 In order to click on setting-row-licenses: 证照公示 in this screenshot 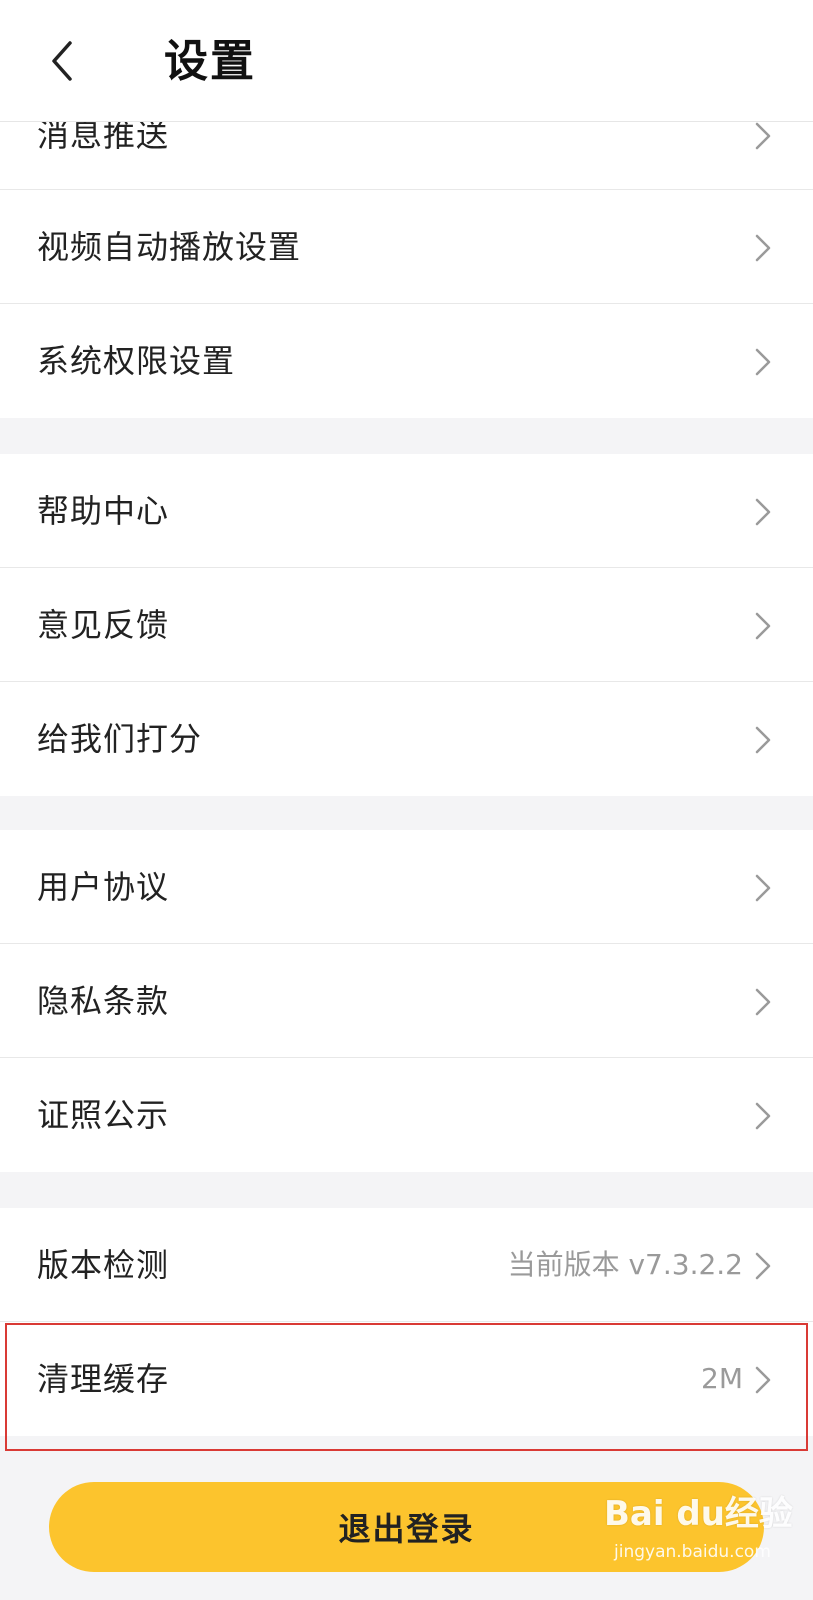, I will do `click(406, 1115)`.